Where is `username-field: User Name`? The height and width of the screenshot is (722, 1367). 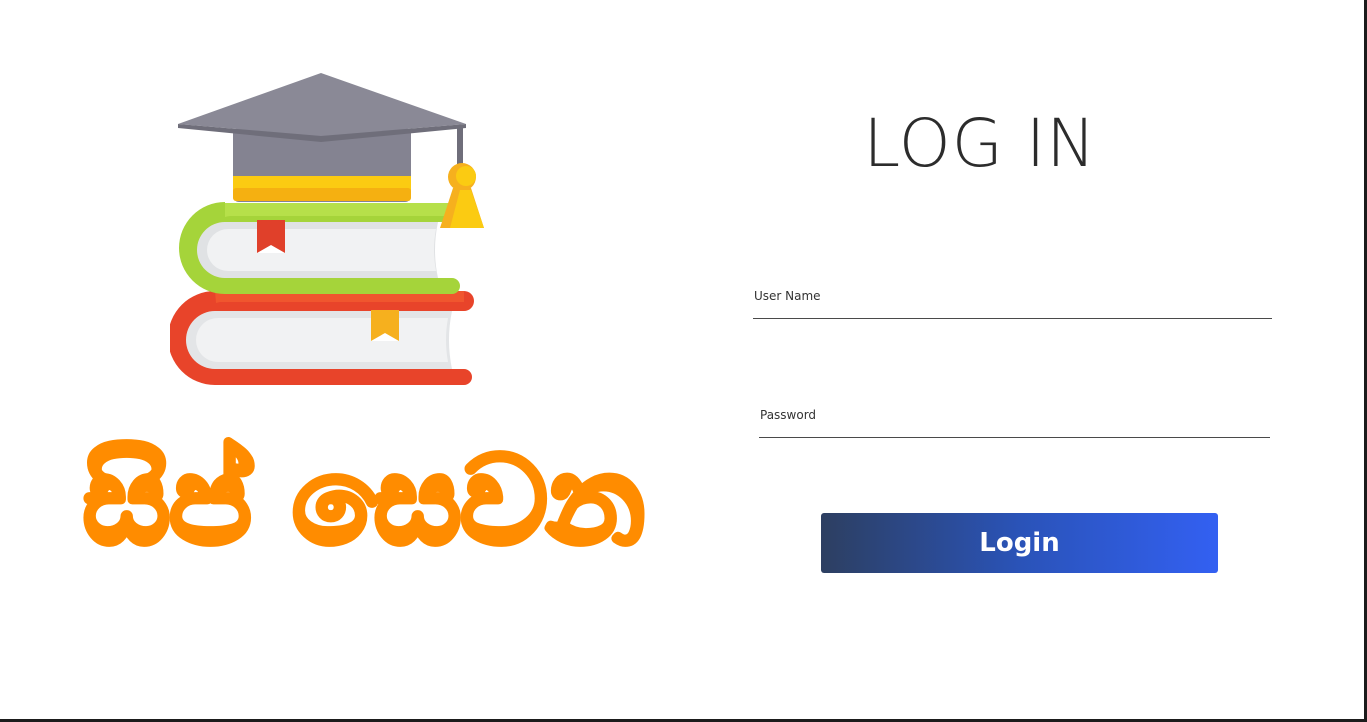 username-field: User Name is located at coordinates (1012, 303).